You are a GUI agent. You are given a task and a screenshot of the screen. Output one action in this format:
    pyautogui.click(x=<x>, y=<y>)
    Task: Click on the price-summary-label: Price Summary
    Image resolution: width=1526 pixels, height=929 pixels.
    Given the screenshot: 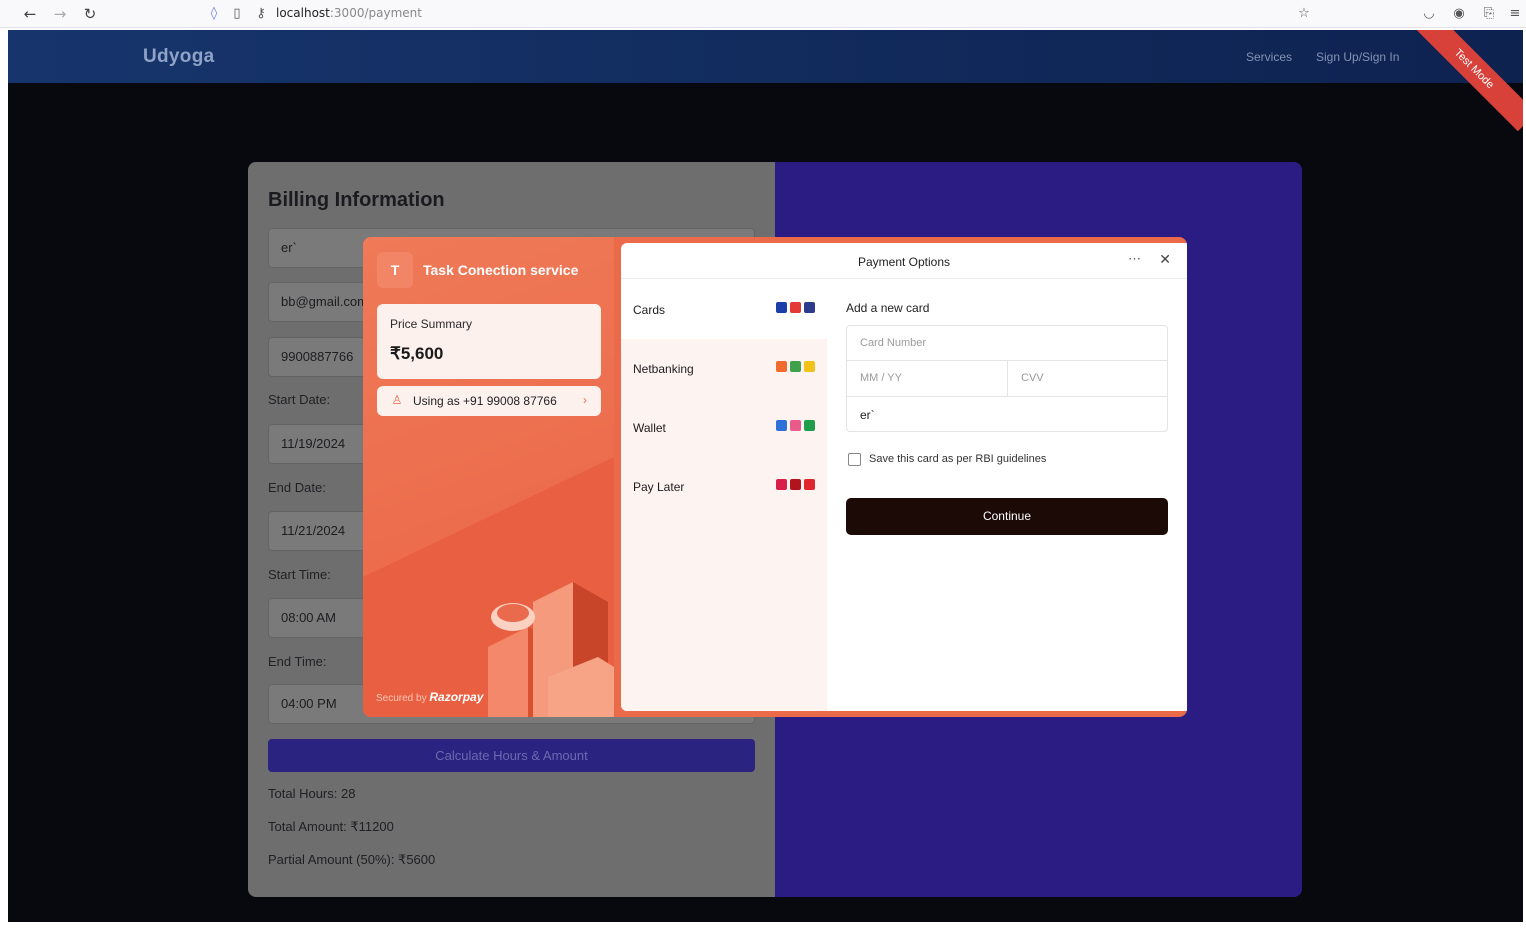 What is the action you would take?
    pyautogui.click(x=431, y=324)
    